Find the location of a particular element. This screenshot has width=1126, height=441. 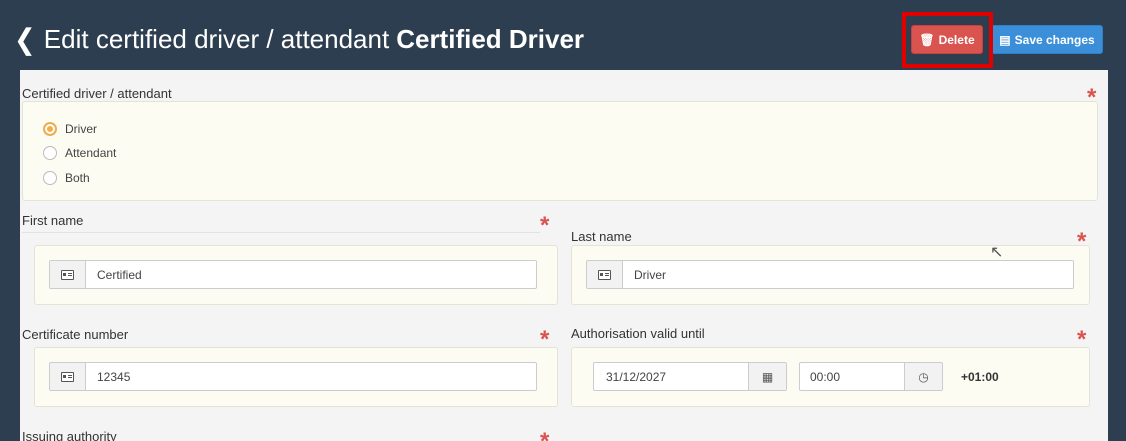

save-icon: ▤ is located at coordinates (1005, 39).